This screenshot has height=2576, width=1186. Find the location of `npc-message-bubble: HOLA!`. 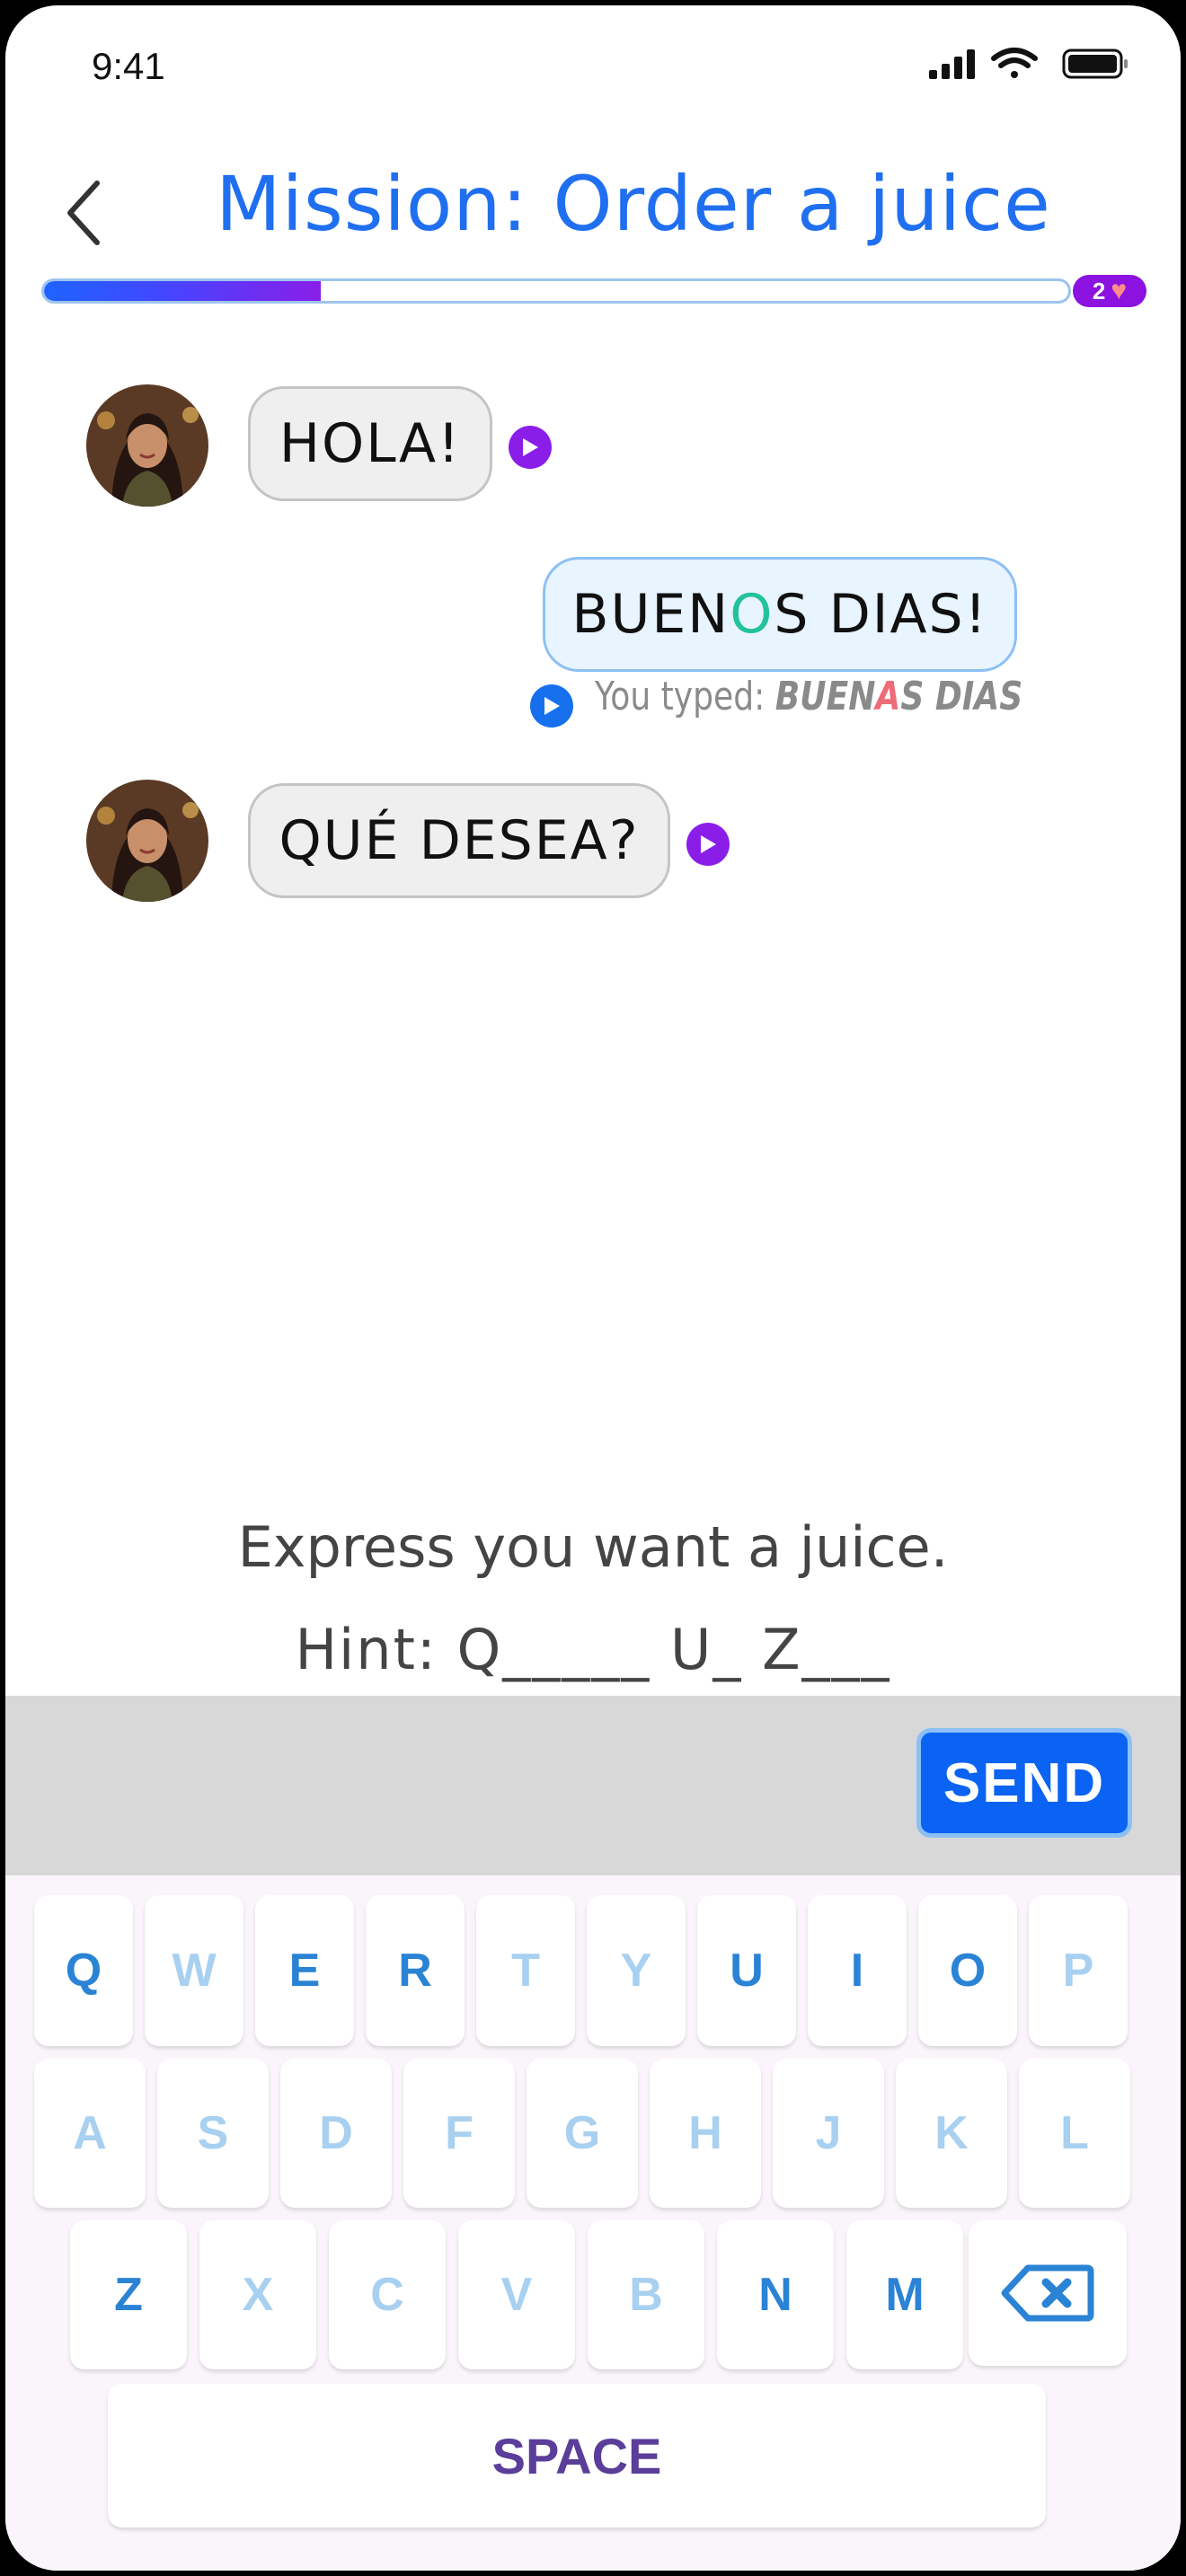

npc-message-bubble: HOLA! is located at coordinates (370, 443).